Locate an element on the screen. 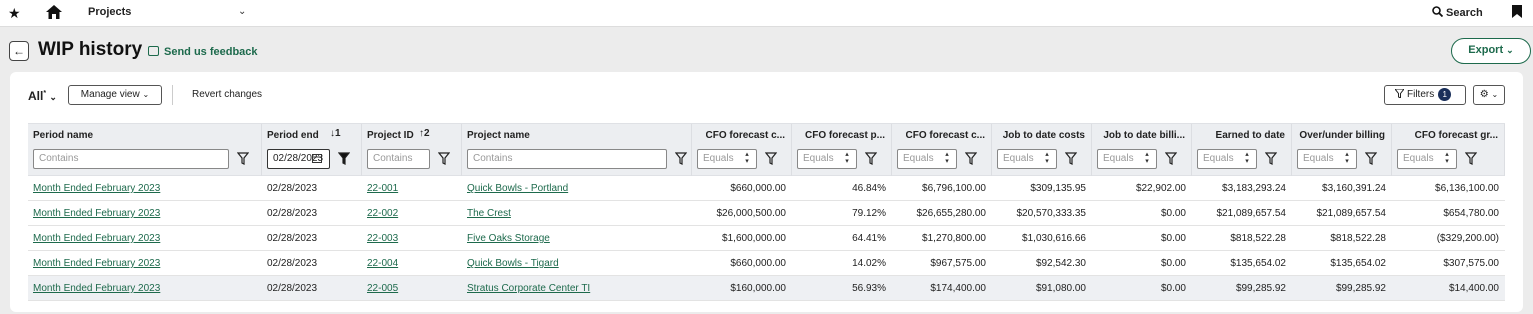  view-selector: All* ⌄ is located at coordinates (42, 96).